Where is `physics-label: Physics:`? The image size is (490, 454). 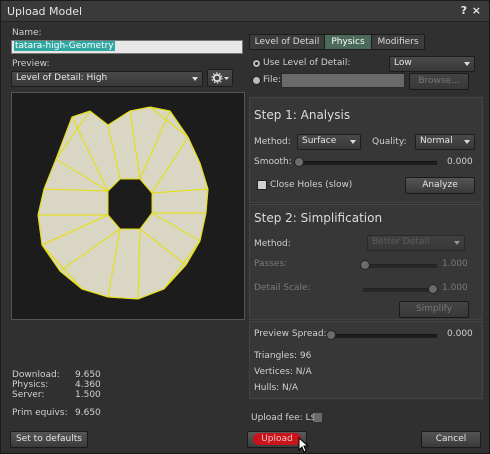 physics-label: Physics: is located at coordinates (30, 385).